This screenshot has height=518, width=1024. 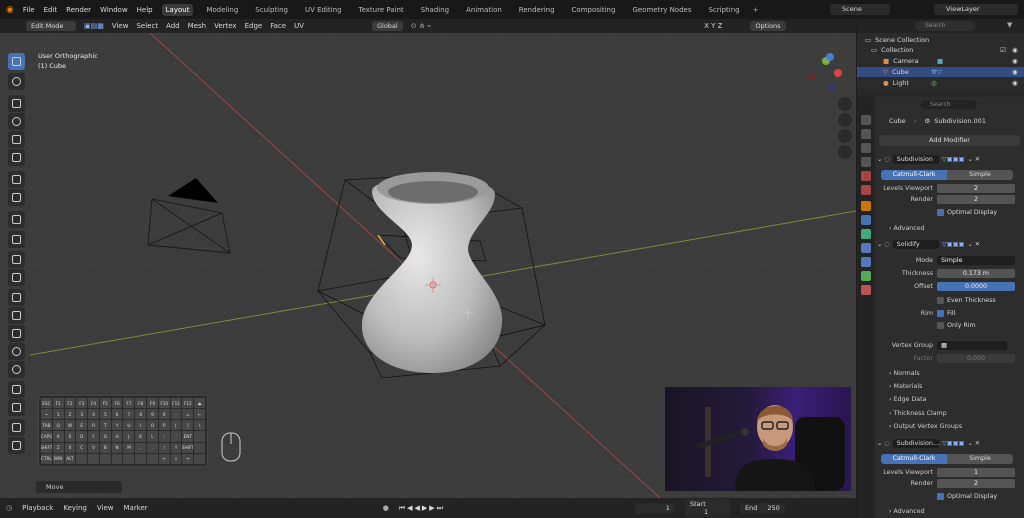 I want to click on spin-tool-icon, so click(x=16, y=351).